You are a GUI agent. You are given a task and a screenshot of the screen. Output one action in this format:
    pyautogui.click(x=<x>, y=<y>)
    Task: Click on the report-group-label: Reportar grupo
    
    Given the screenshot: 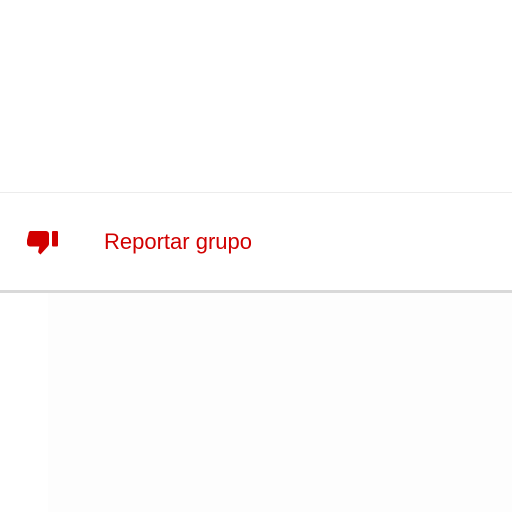 What is the action you would take?
    pyautogui.click(x=178, y=241)
    